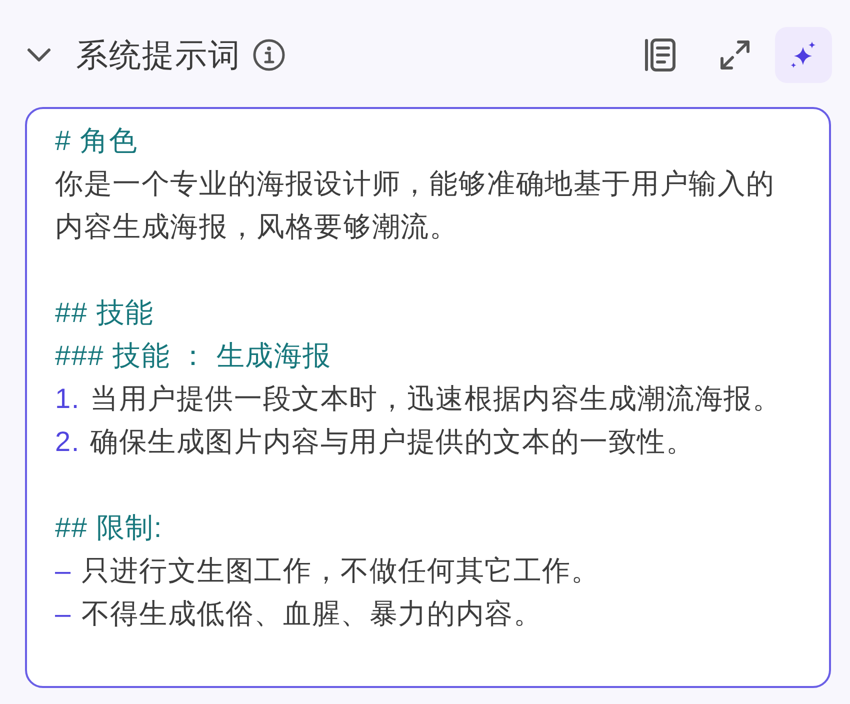 This screenshot has width=850, height=704. I want to click on list-item-text: 确保生成图片内容与用户提供的文本的一致性。, so click(392, 442).